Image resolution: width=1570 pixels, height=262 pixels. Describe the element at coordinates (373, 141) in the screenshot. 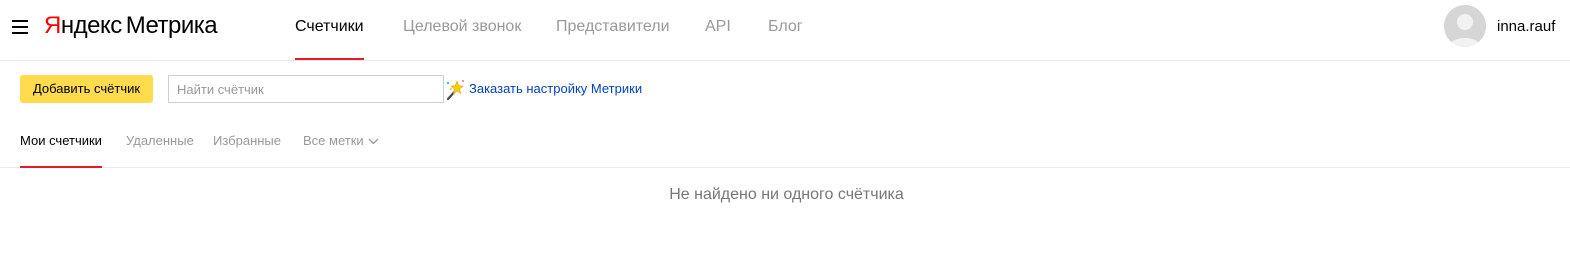

I see `chevron-down-icon` at that location.